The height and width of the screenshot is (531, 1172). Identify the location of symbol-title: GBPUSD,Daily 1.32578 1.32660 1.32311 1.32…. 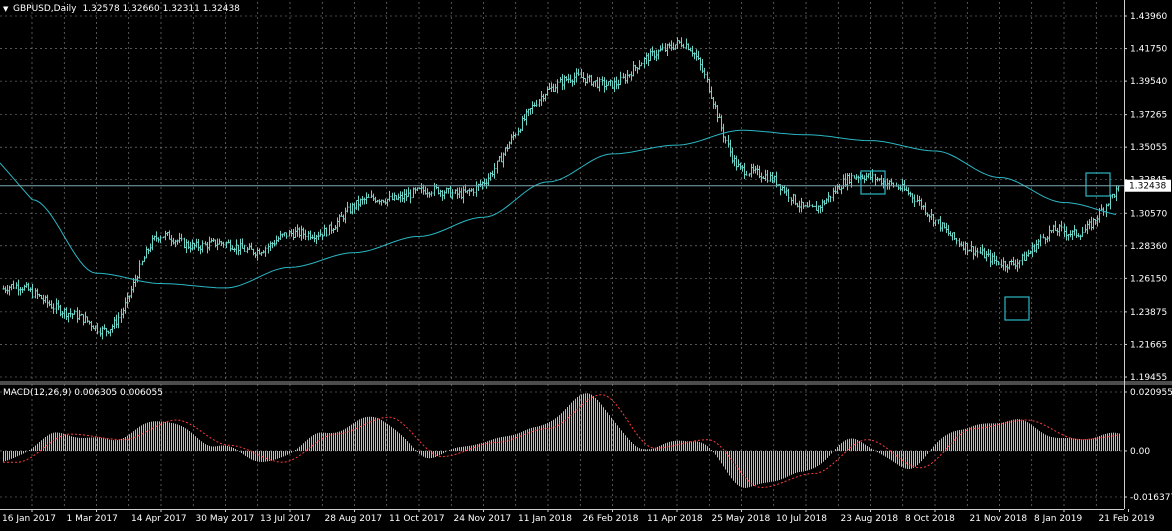
(126, 9).